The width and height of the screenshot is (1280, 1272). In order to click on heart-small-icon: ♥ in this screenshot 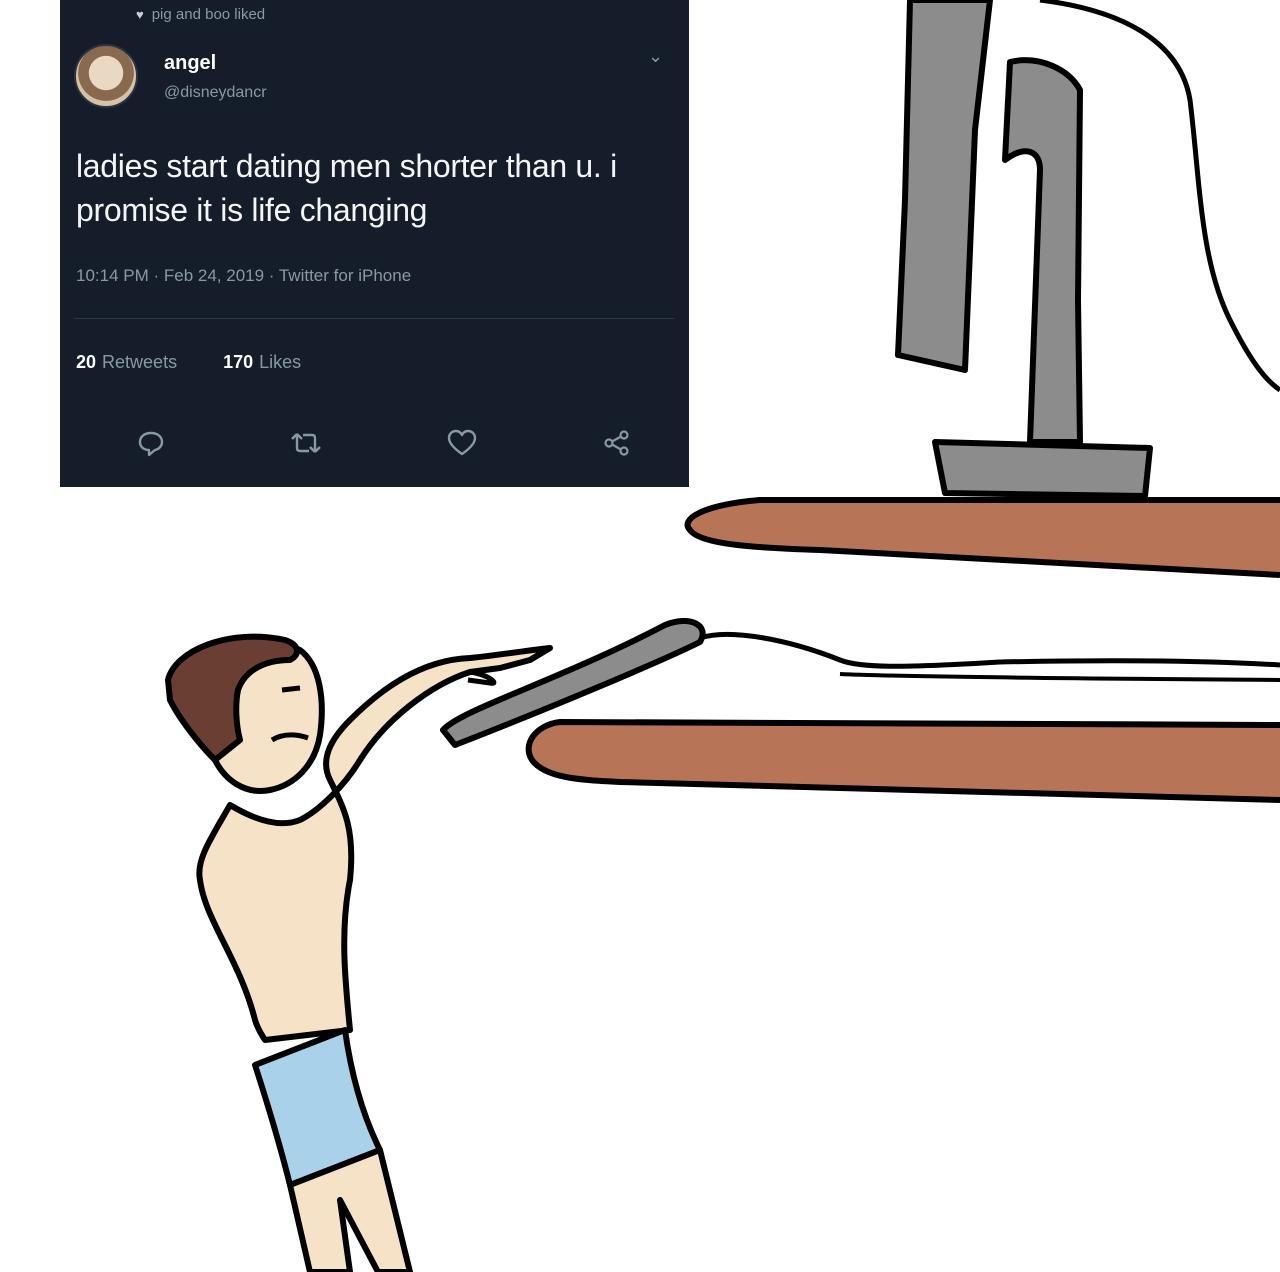, I will do `click(140, 14)`.